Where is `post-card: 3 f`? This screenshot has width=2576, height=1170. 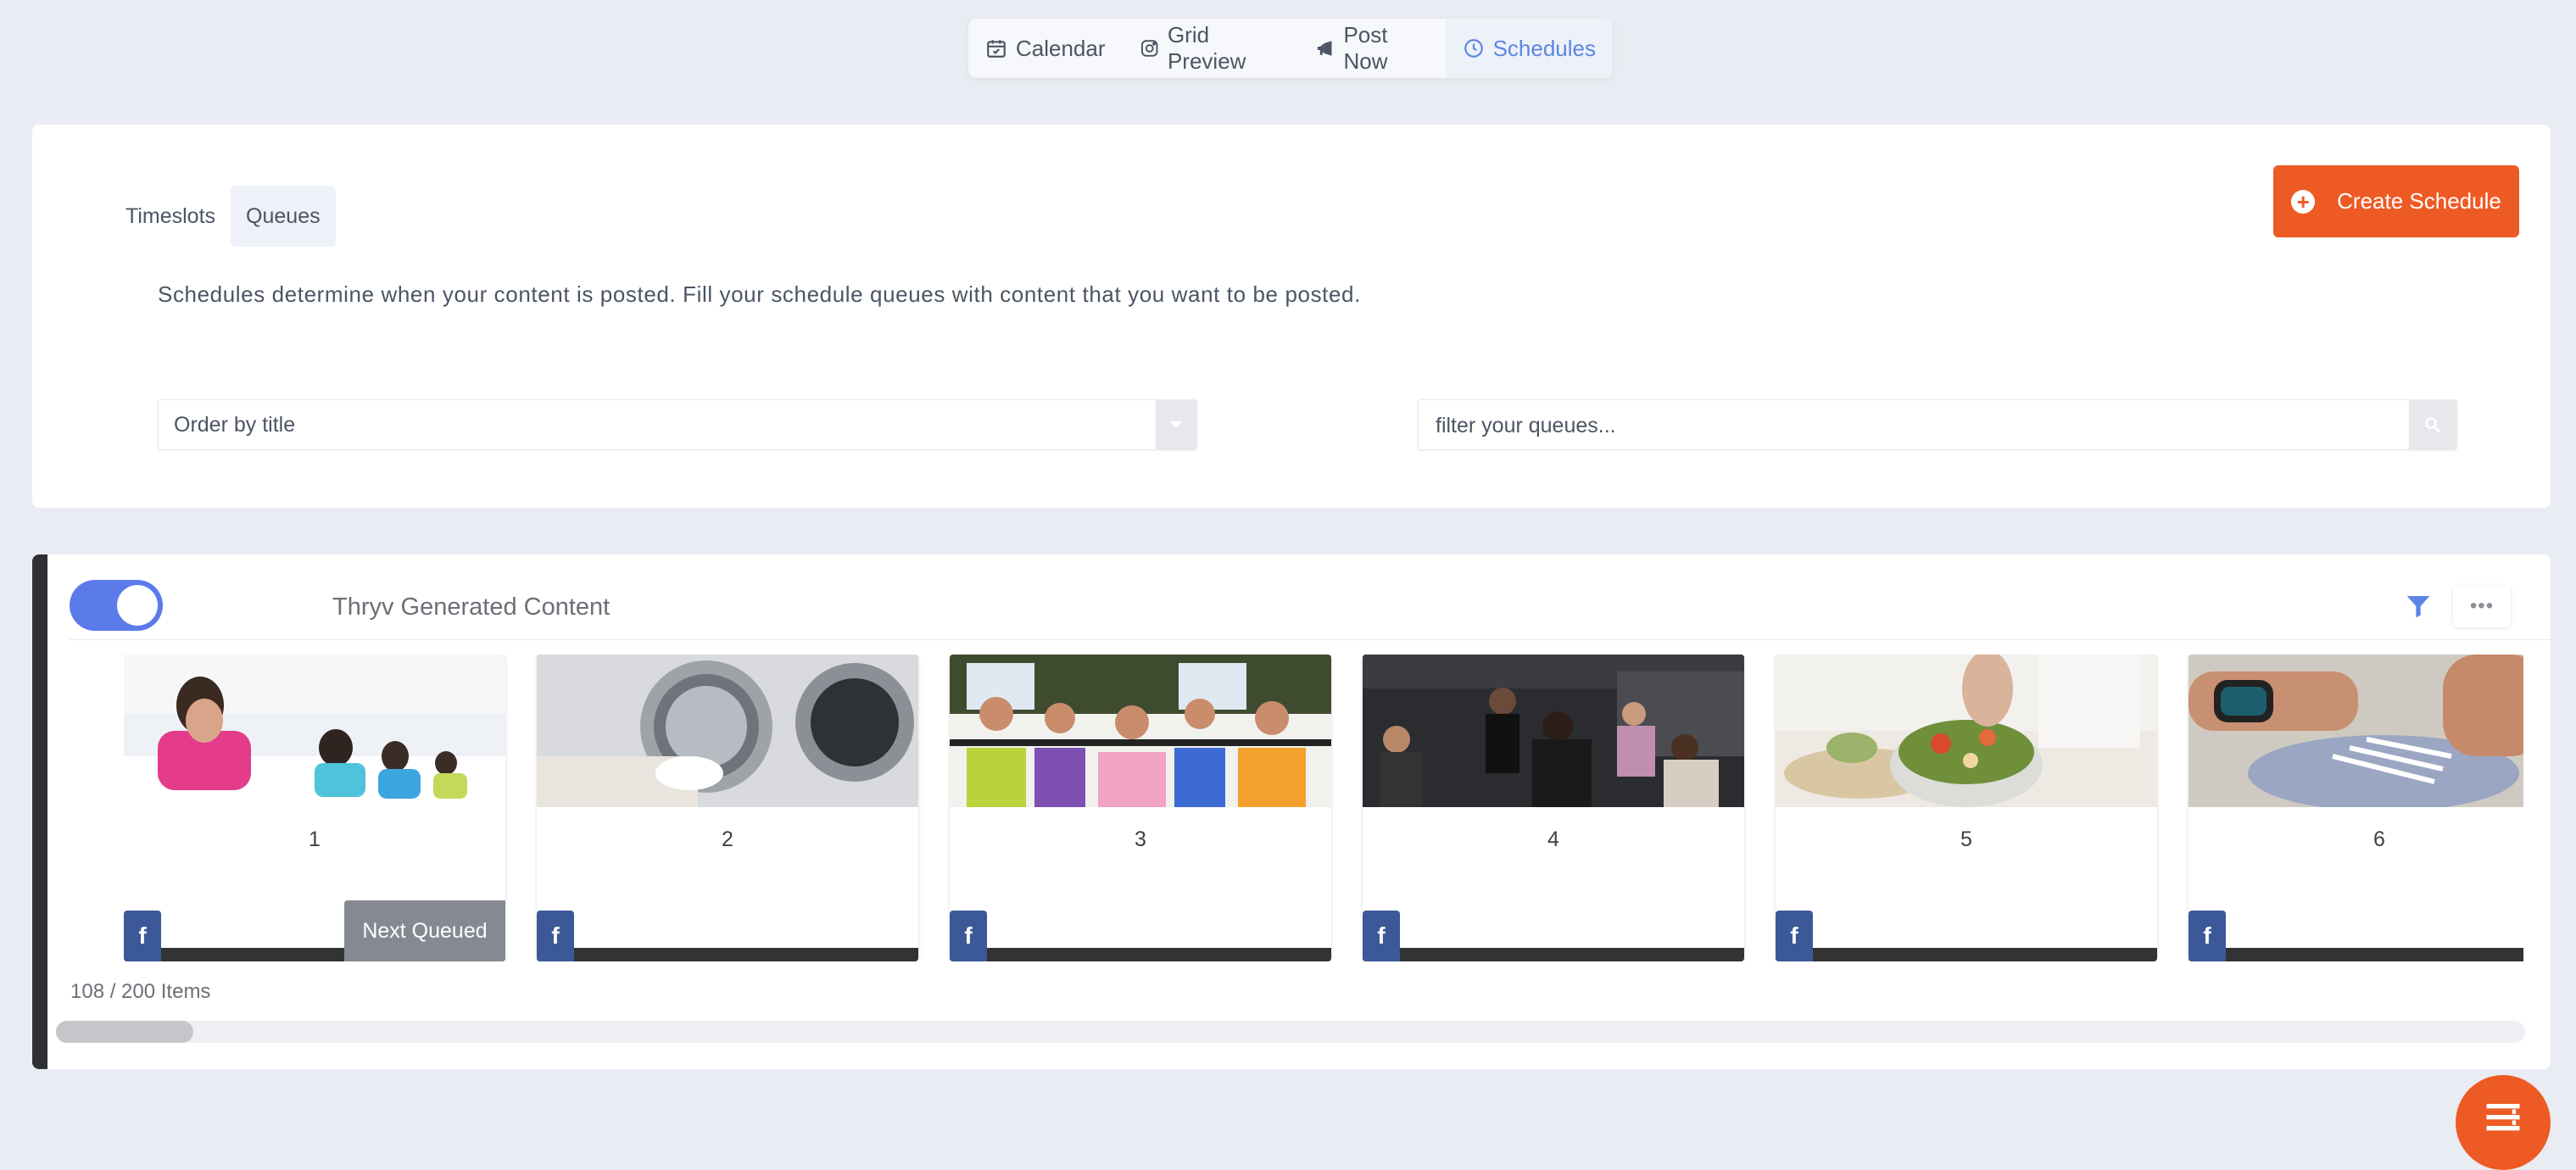 post-card: 3 f is located at coordinates (1140, 808).